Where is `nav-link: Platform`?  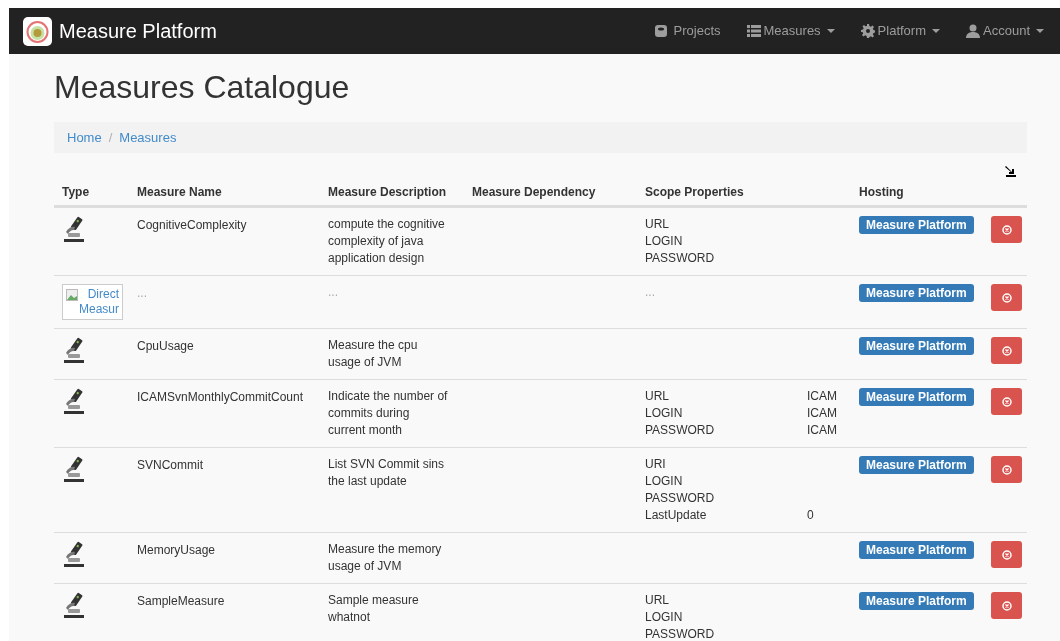 nav-link: Platform is located at coordinates (900, 31).